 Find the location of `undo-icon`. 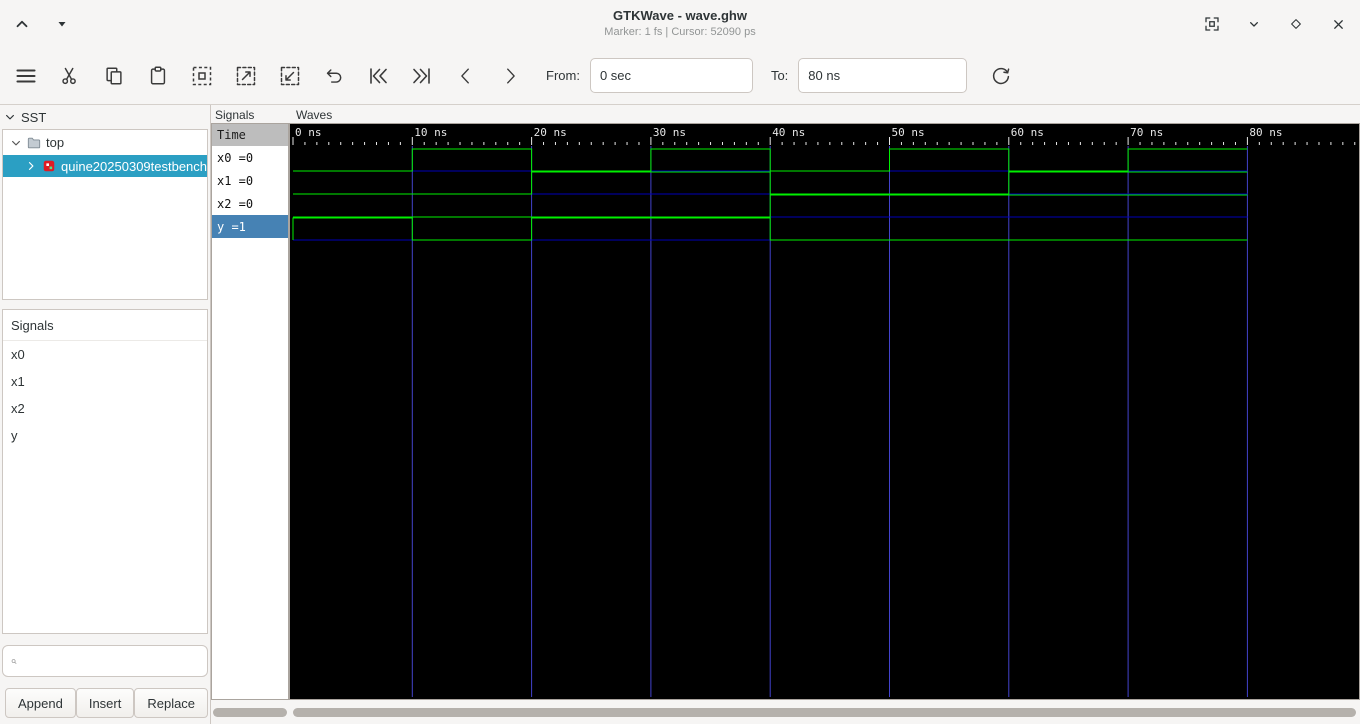

undo-icon is located at coordinates (334, 75).